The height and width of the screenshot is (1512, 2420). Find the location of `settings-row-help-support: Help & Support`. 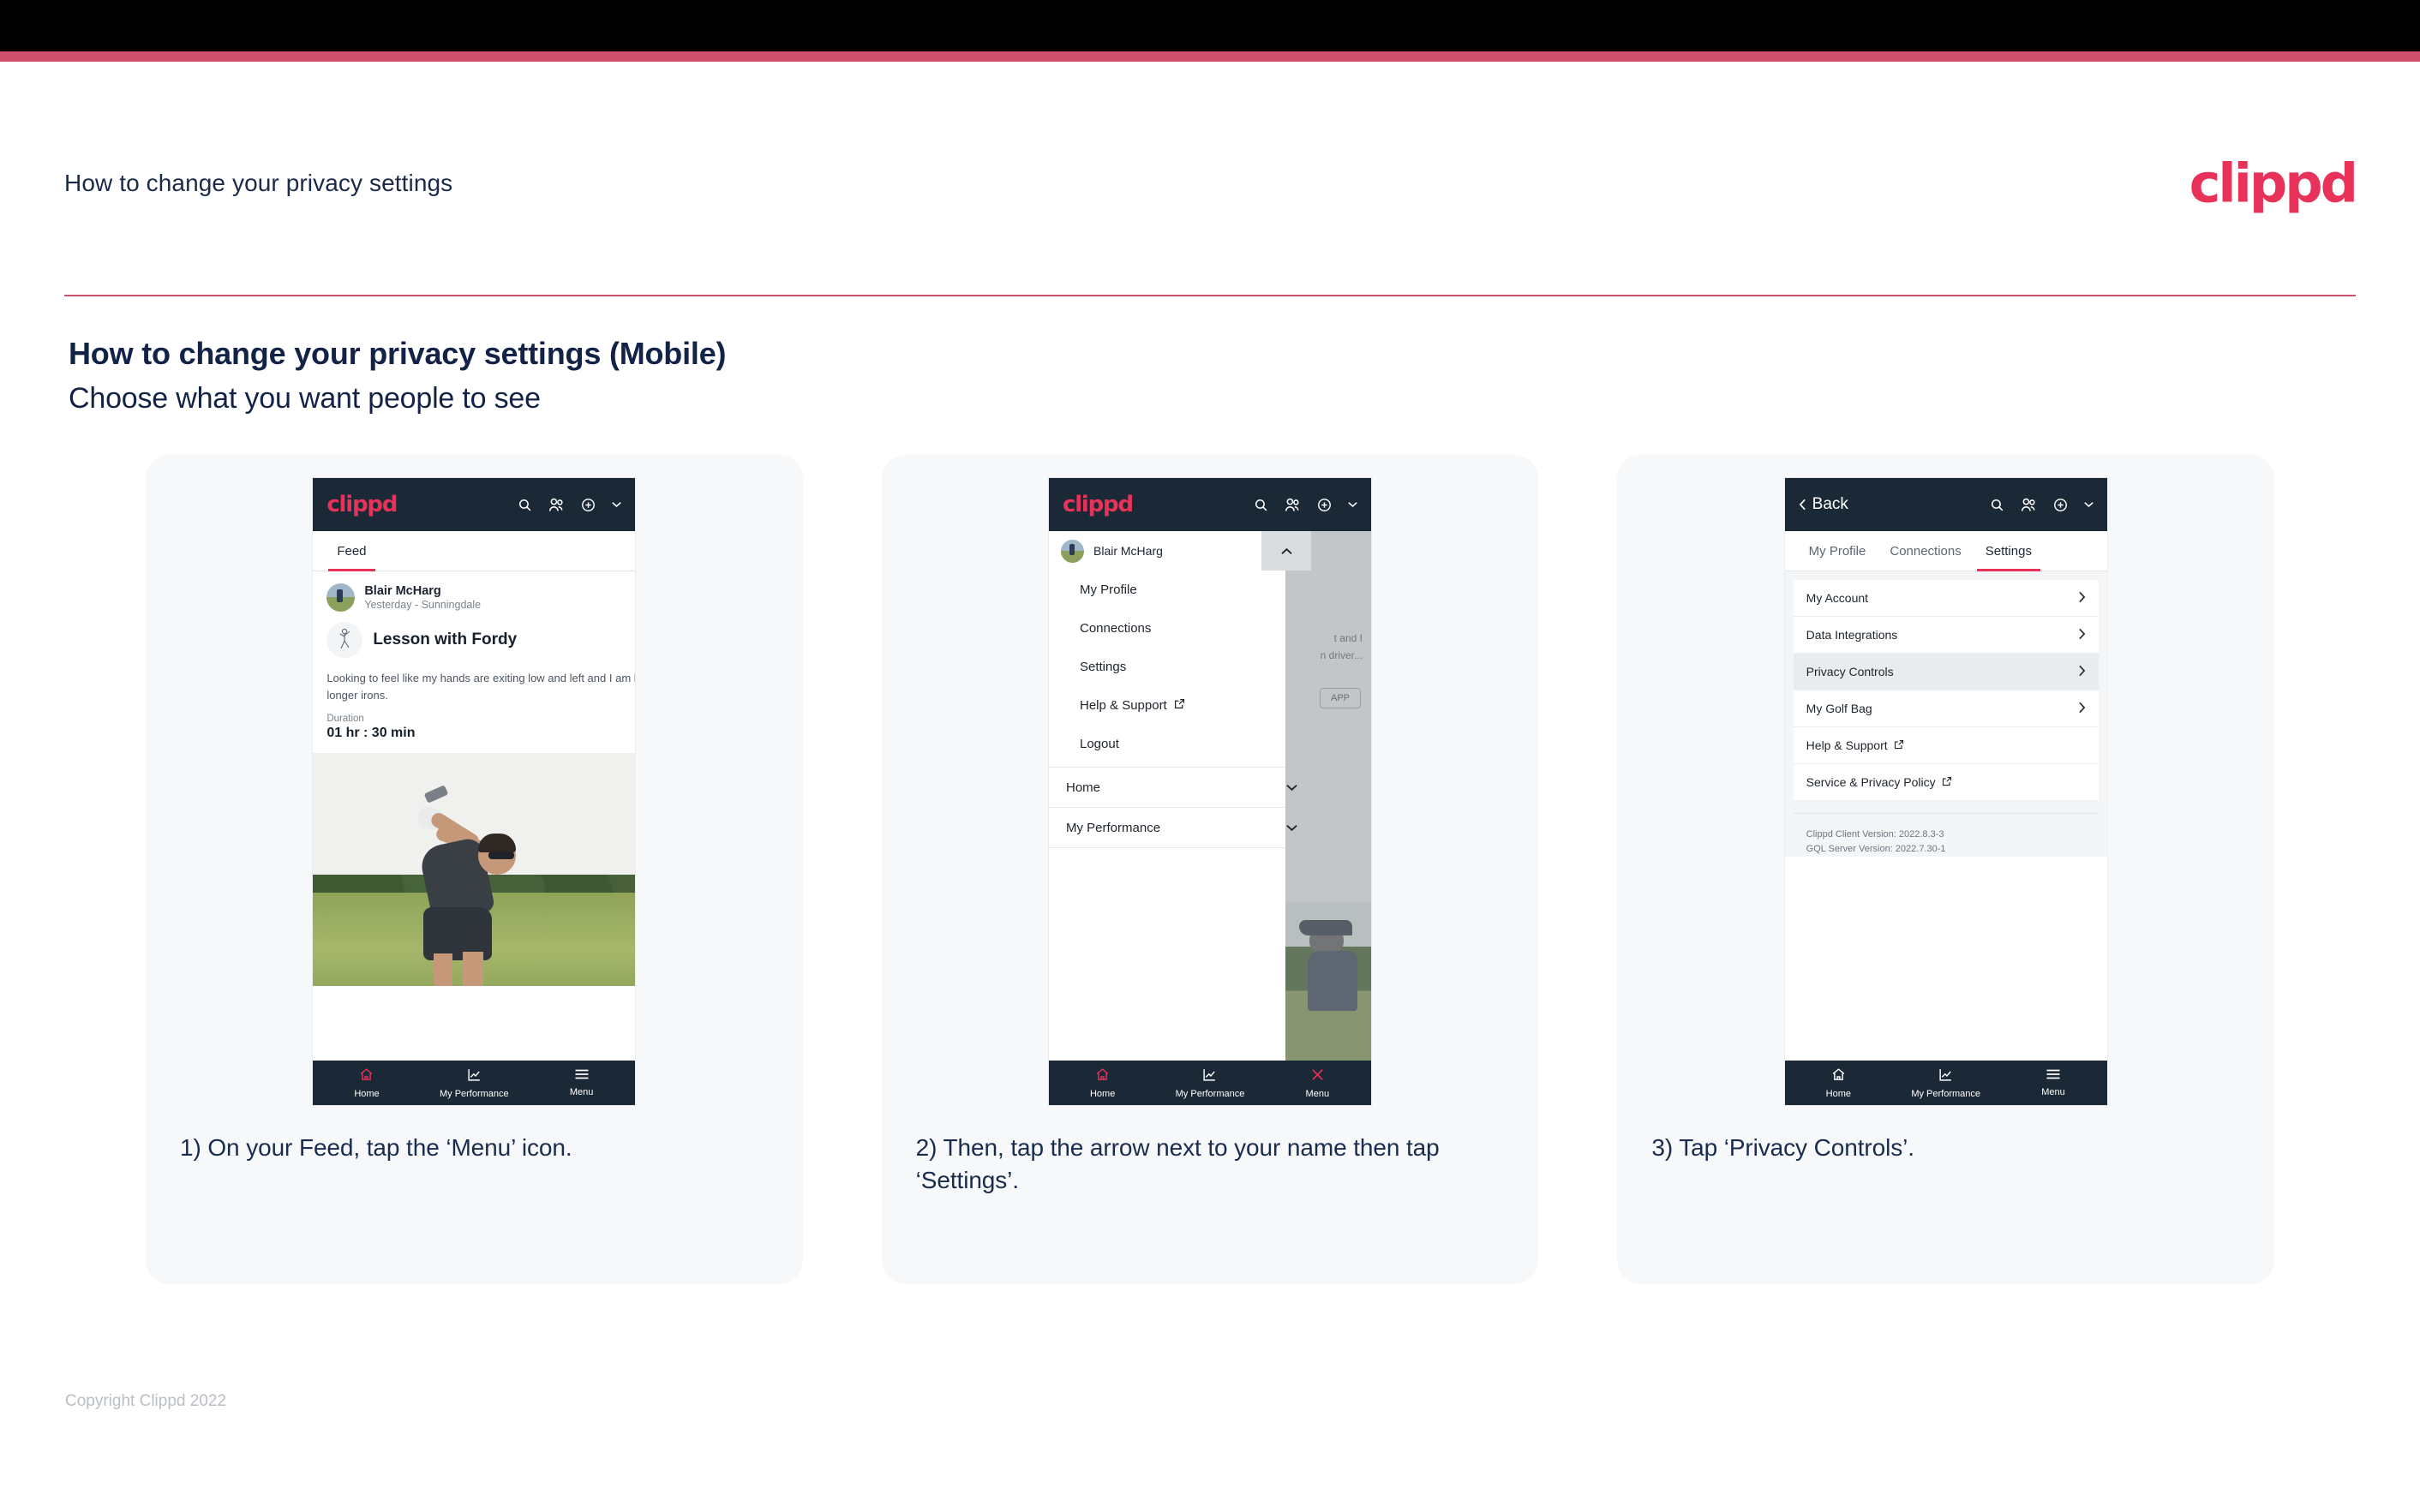

settings-row-help-support: Help & Support is located at coordinates (1946, 746).